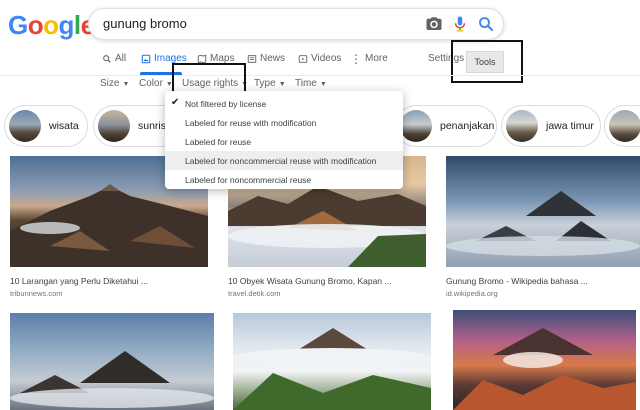 The image size is (640, 410). I want to click on chip-penanjakan: penanjakan, so click(446, 126).